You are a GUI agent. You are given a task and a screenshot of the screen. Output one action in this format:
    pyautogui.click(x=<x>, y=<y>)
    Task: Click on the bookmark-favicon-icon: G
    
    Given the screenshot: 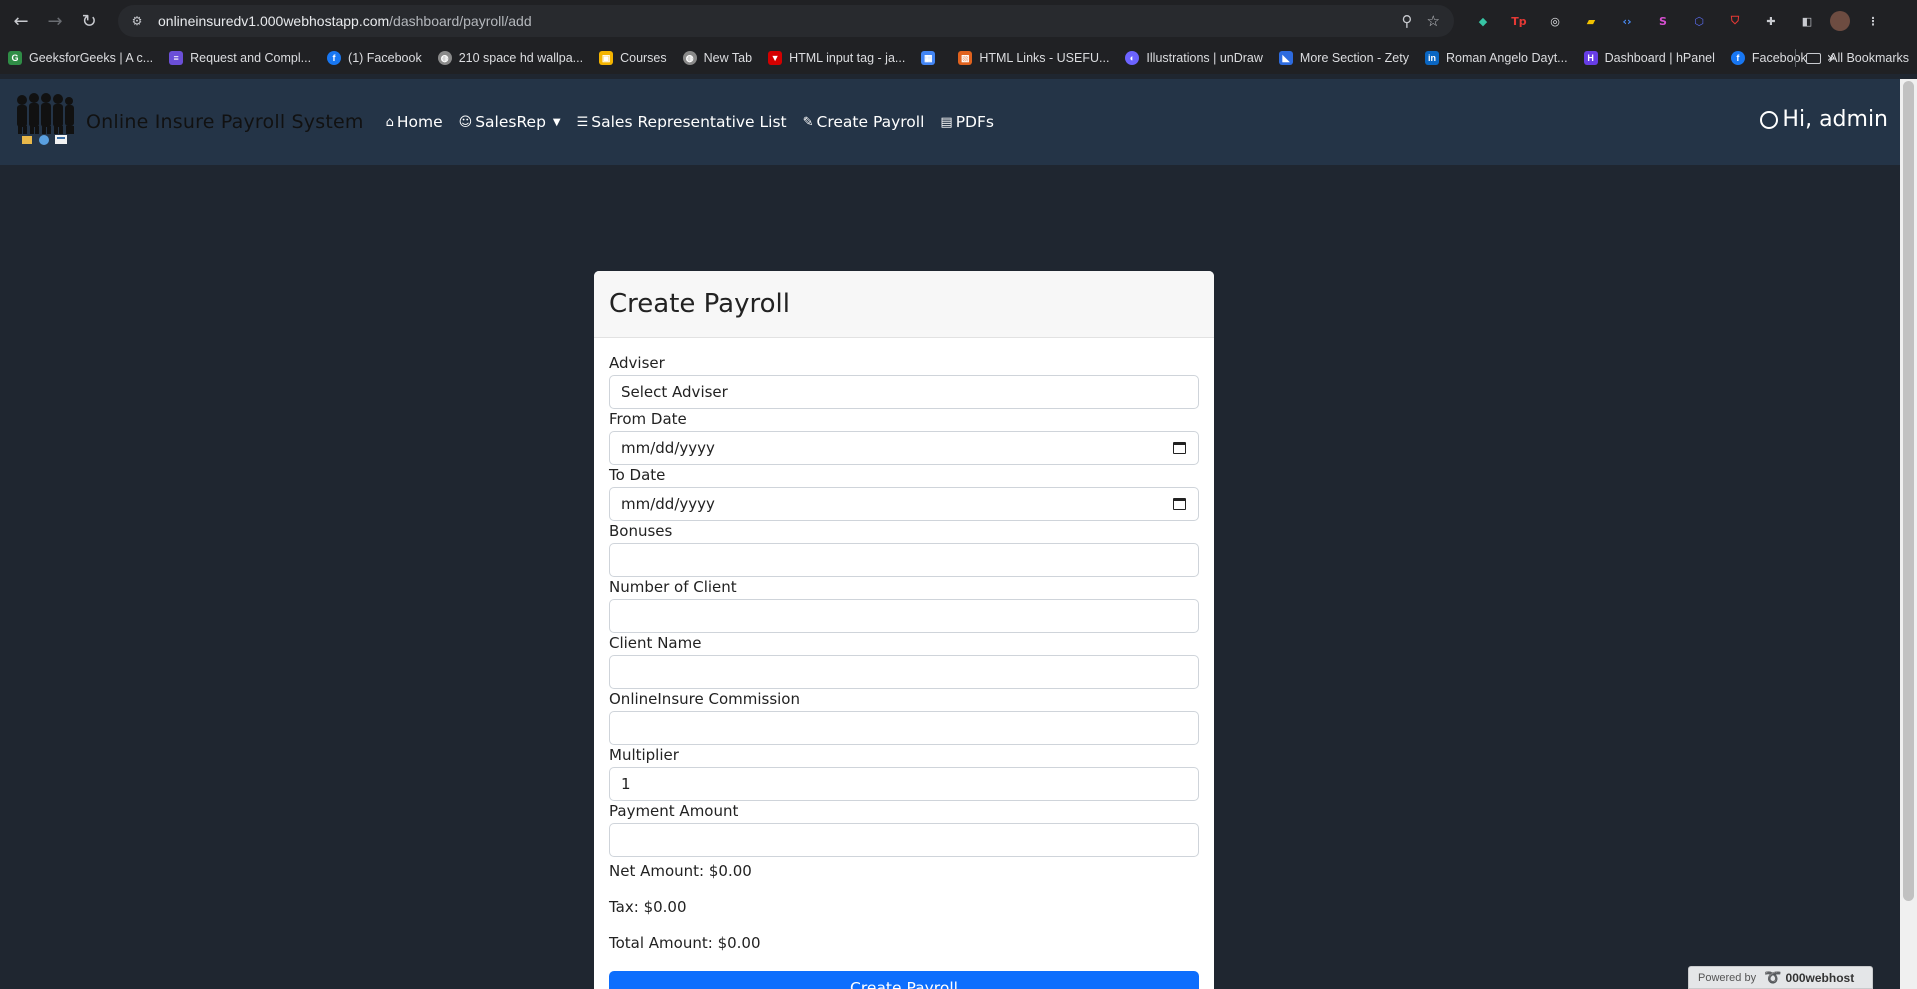 What is the action you would take?
    pyautogui.click(x=15, y=58)
    